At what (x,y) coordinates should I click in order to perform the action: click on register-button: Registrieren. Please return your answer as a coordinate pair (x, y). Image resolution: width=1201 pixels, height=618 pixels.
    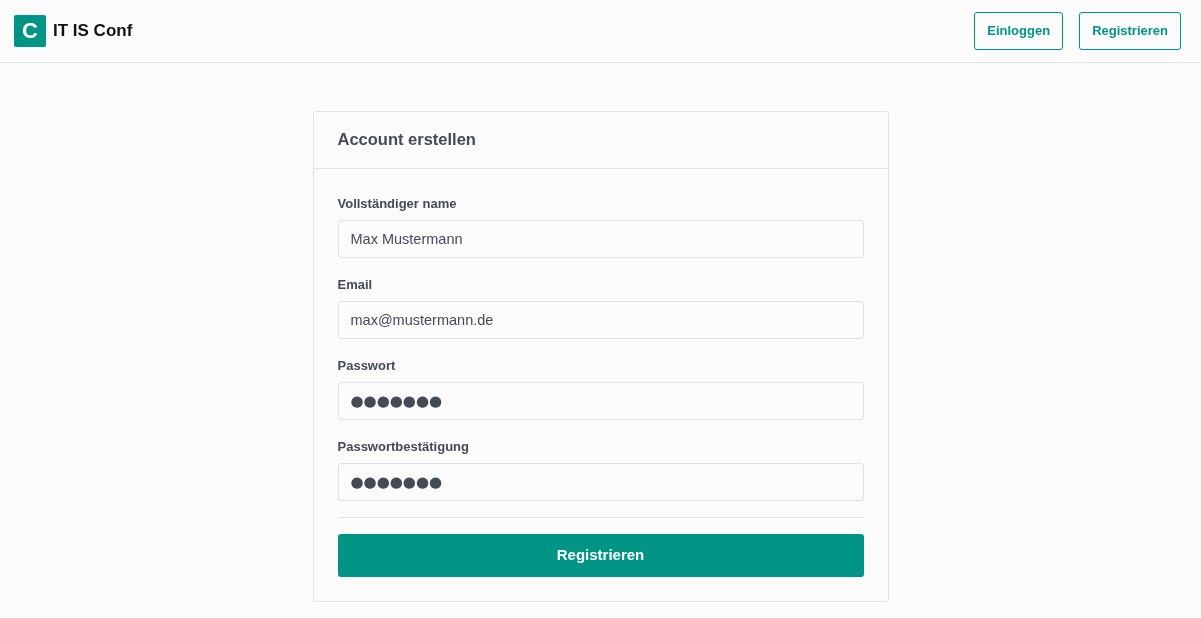
    Looking at the image, I should click on (1130, 31).